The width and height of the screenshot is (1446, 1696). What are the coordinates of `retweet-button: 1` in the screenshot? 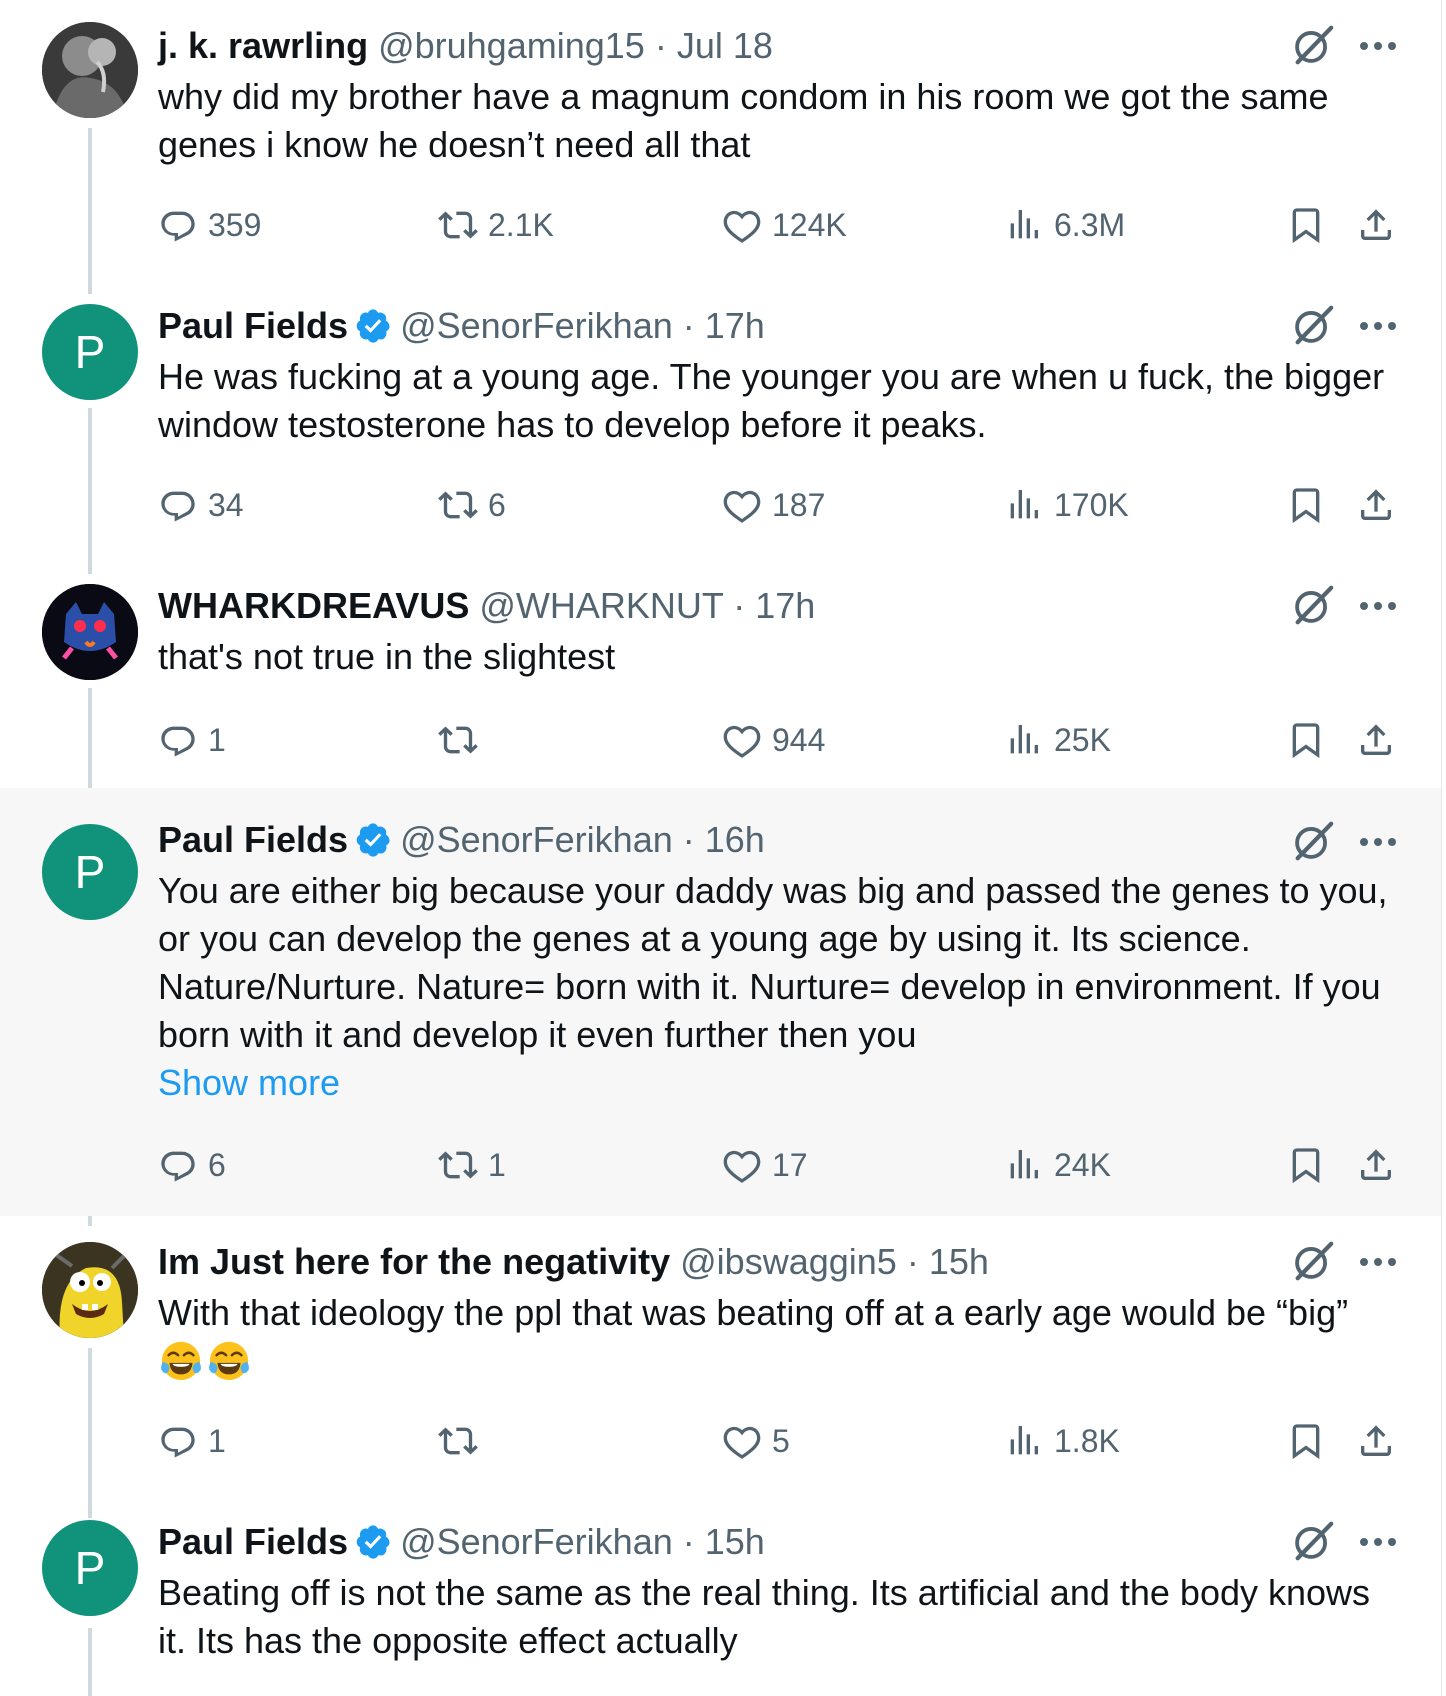 It's located at (472, 1165).